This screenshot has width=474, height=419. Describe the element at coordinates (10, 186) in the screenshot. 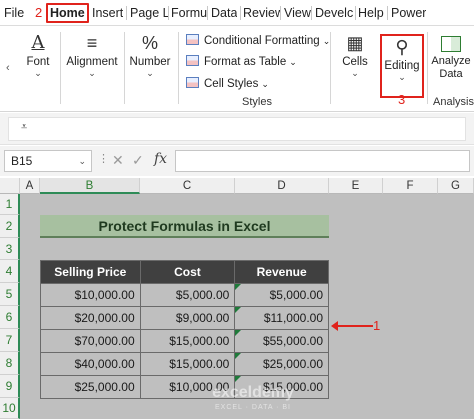

I see `select-all-corner` at that location.